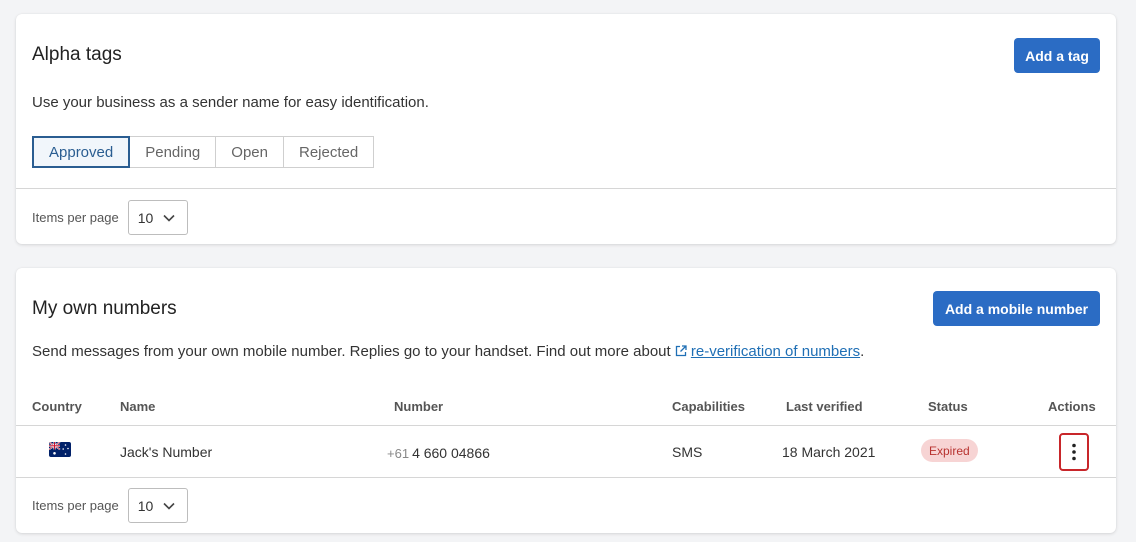  Describe the element at coordinates (81, 152) in the screenshot. I see `tab-approved: Approved` at that location.